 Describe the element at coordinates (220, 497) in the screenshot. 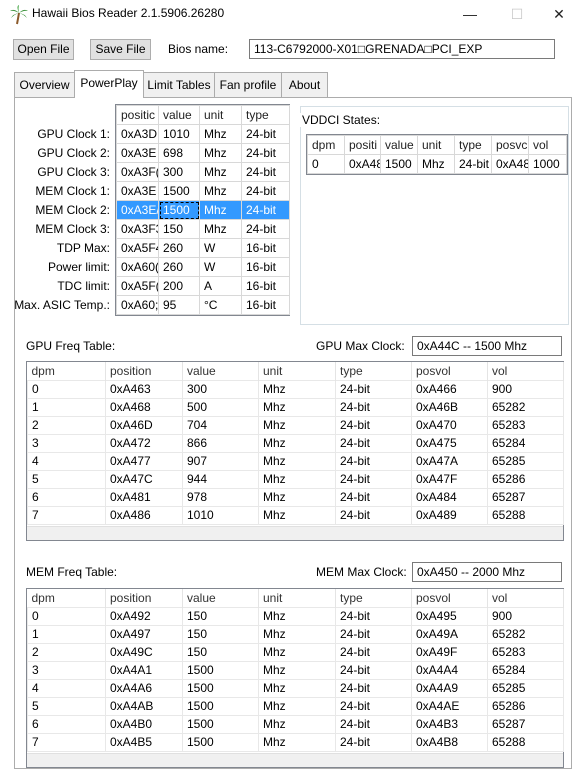

I see `table-cell: 978` at that location.